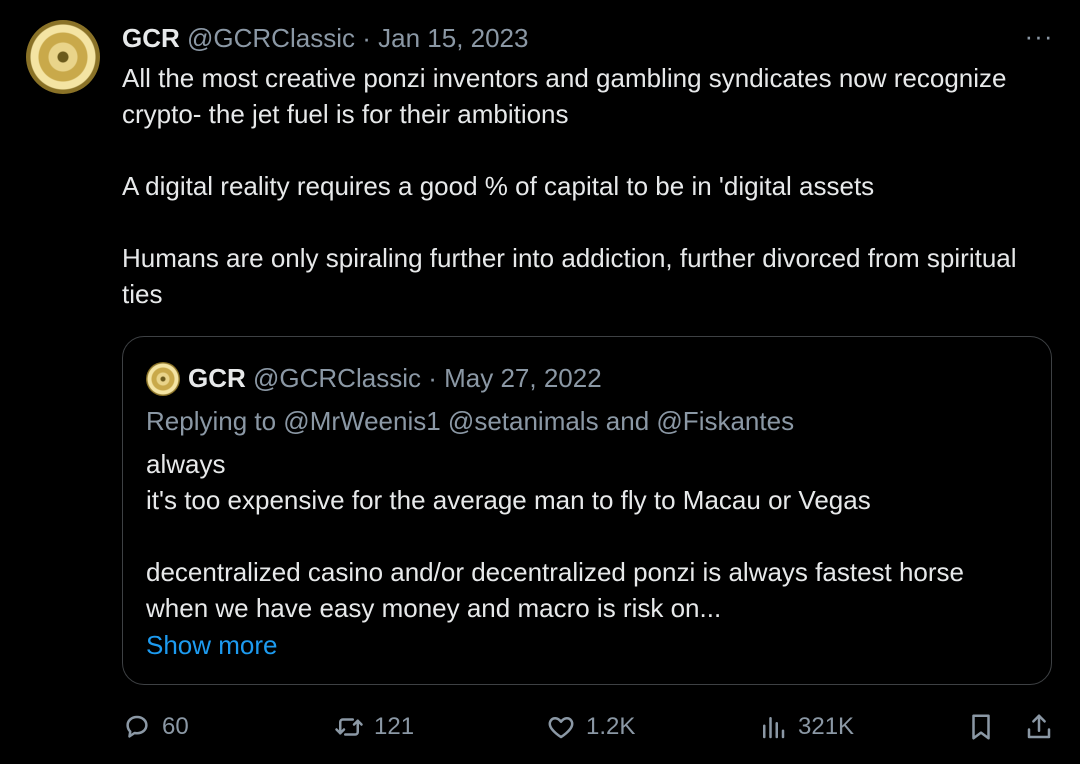  I want to click on views-button: 321K, so click(806, 727).